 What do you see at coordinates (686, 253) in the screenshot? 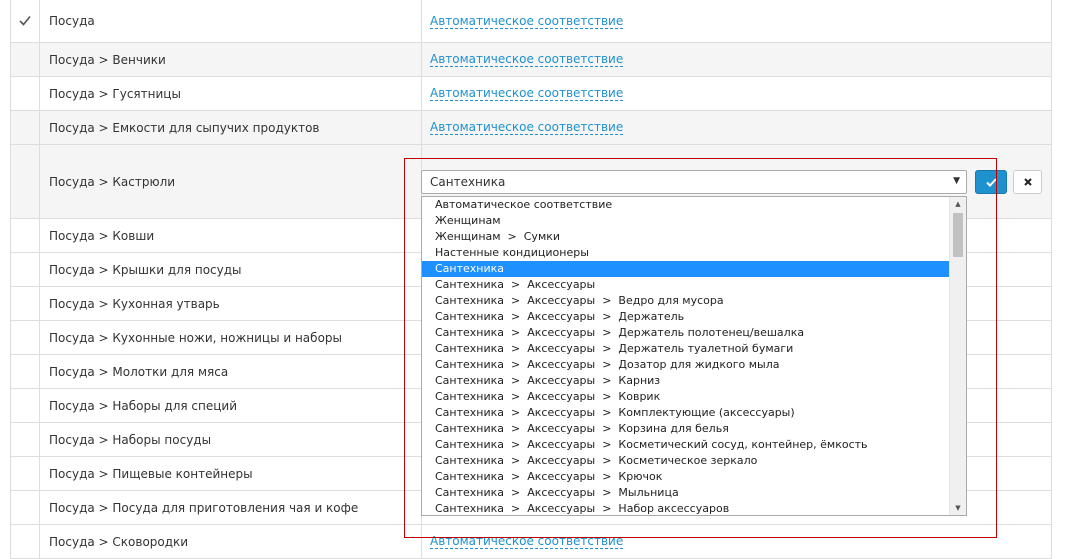
I see `dropdown-option: Настенные кондиционеры` at bounding box center [686, 253].